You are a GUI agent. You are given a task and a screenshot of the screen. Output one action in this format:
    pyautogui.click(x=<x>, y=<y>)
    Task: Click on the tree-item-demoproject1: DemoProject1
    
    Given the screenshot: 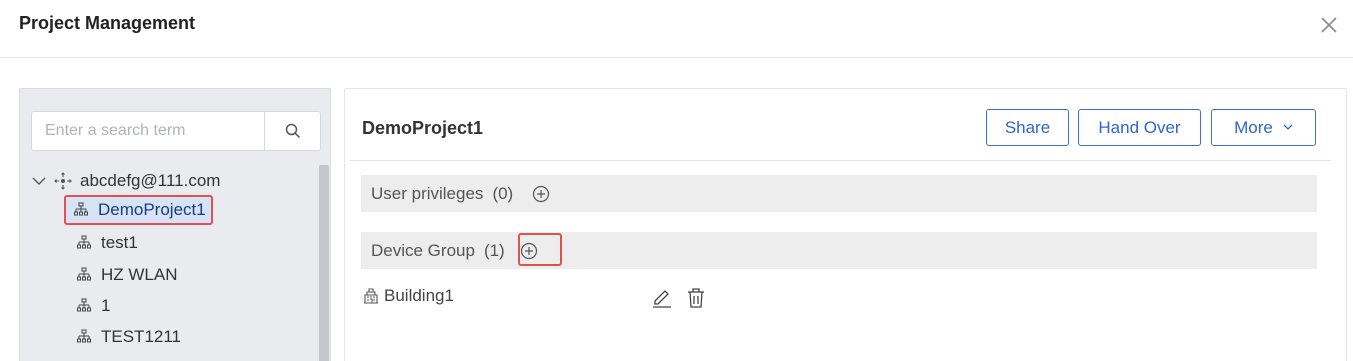 What is the action you would take?
    pyautogui.click(x=138, y=210)
    